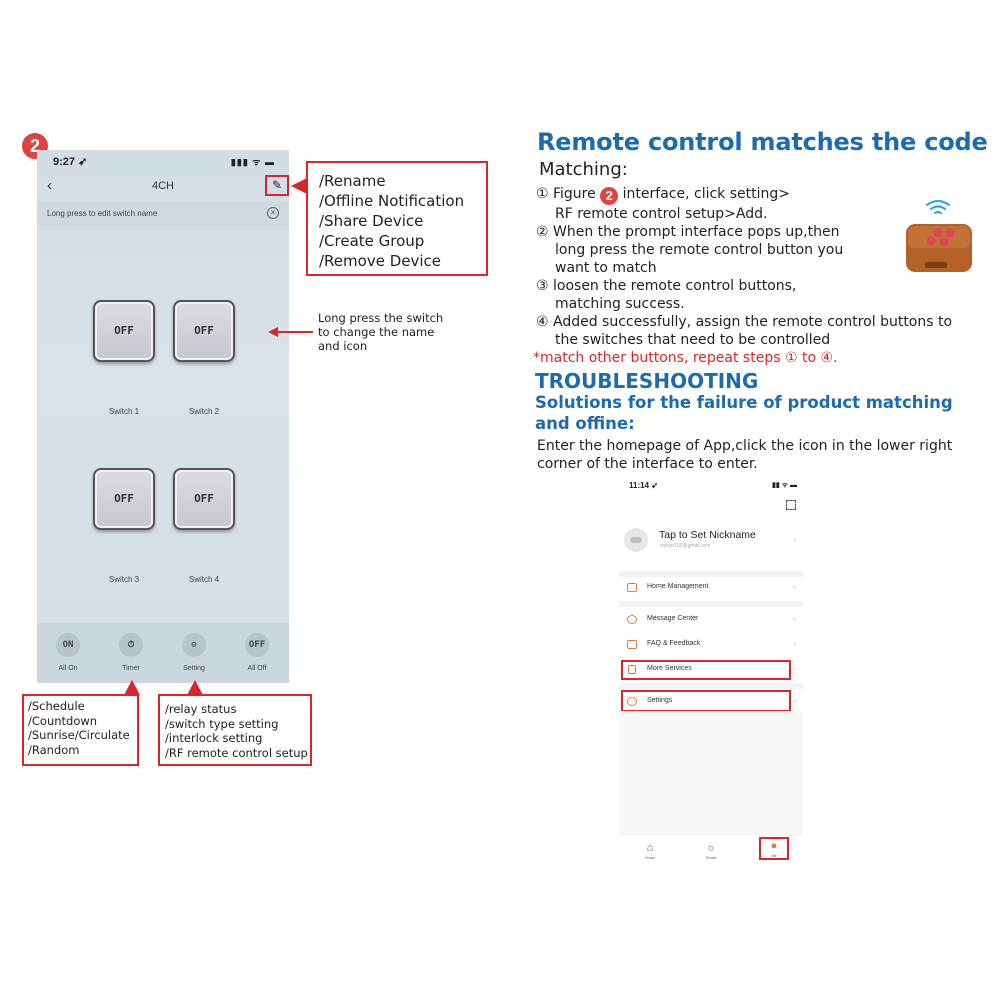  Describe the element at coordinates (79, 735) in the screenshot. I see `timer-option-sunrise: /Sunrise/Circulate` at that location.